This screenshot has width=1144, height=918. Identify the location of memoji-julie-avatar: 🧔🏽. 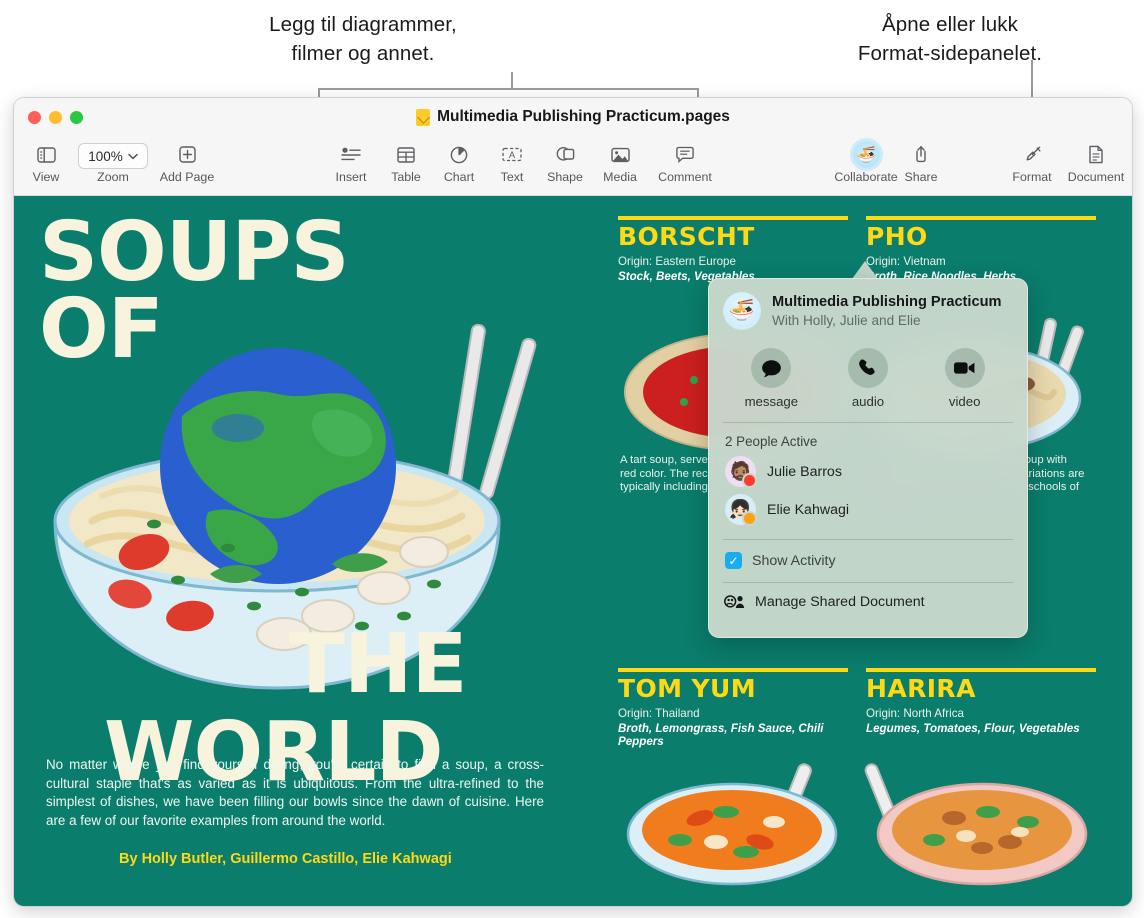
(741, 472).